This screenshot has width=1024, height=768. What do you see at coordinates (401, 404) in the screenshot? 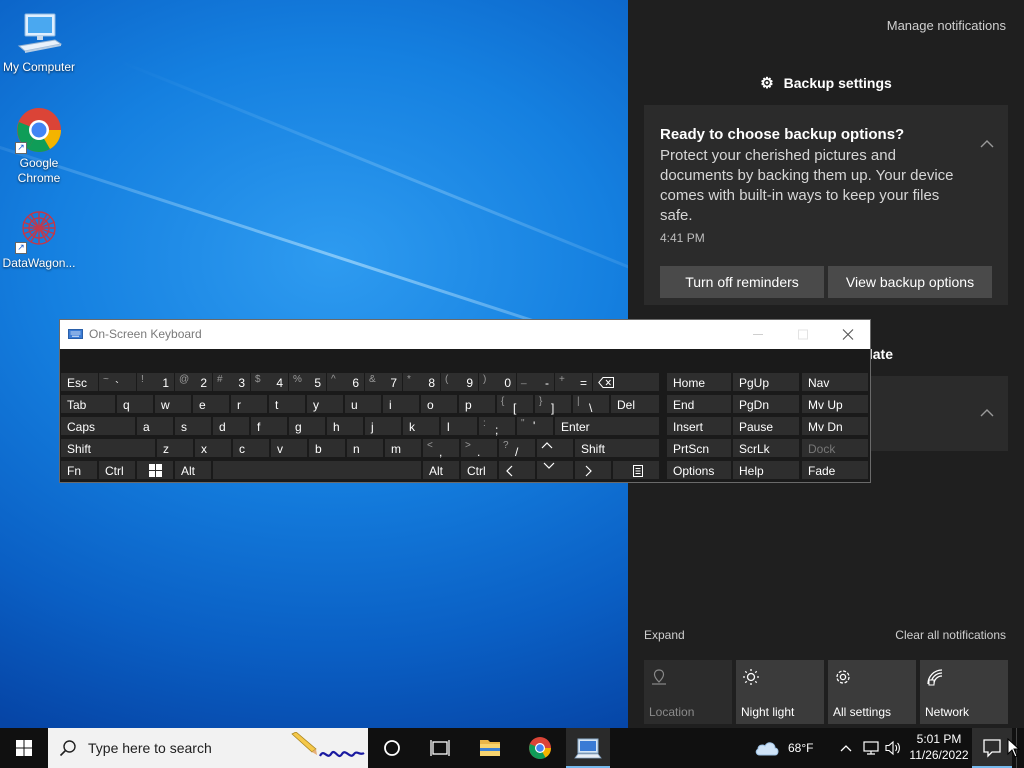
I see `key-i: i` at bounding box center [401, 404].